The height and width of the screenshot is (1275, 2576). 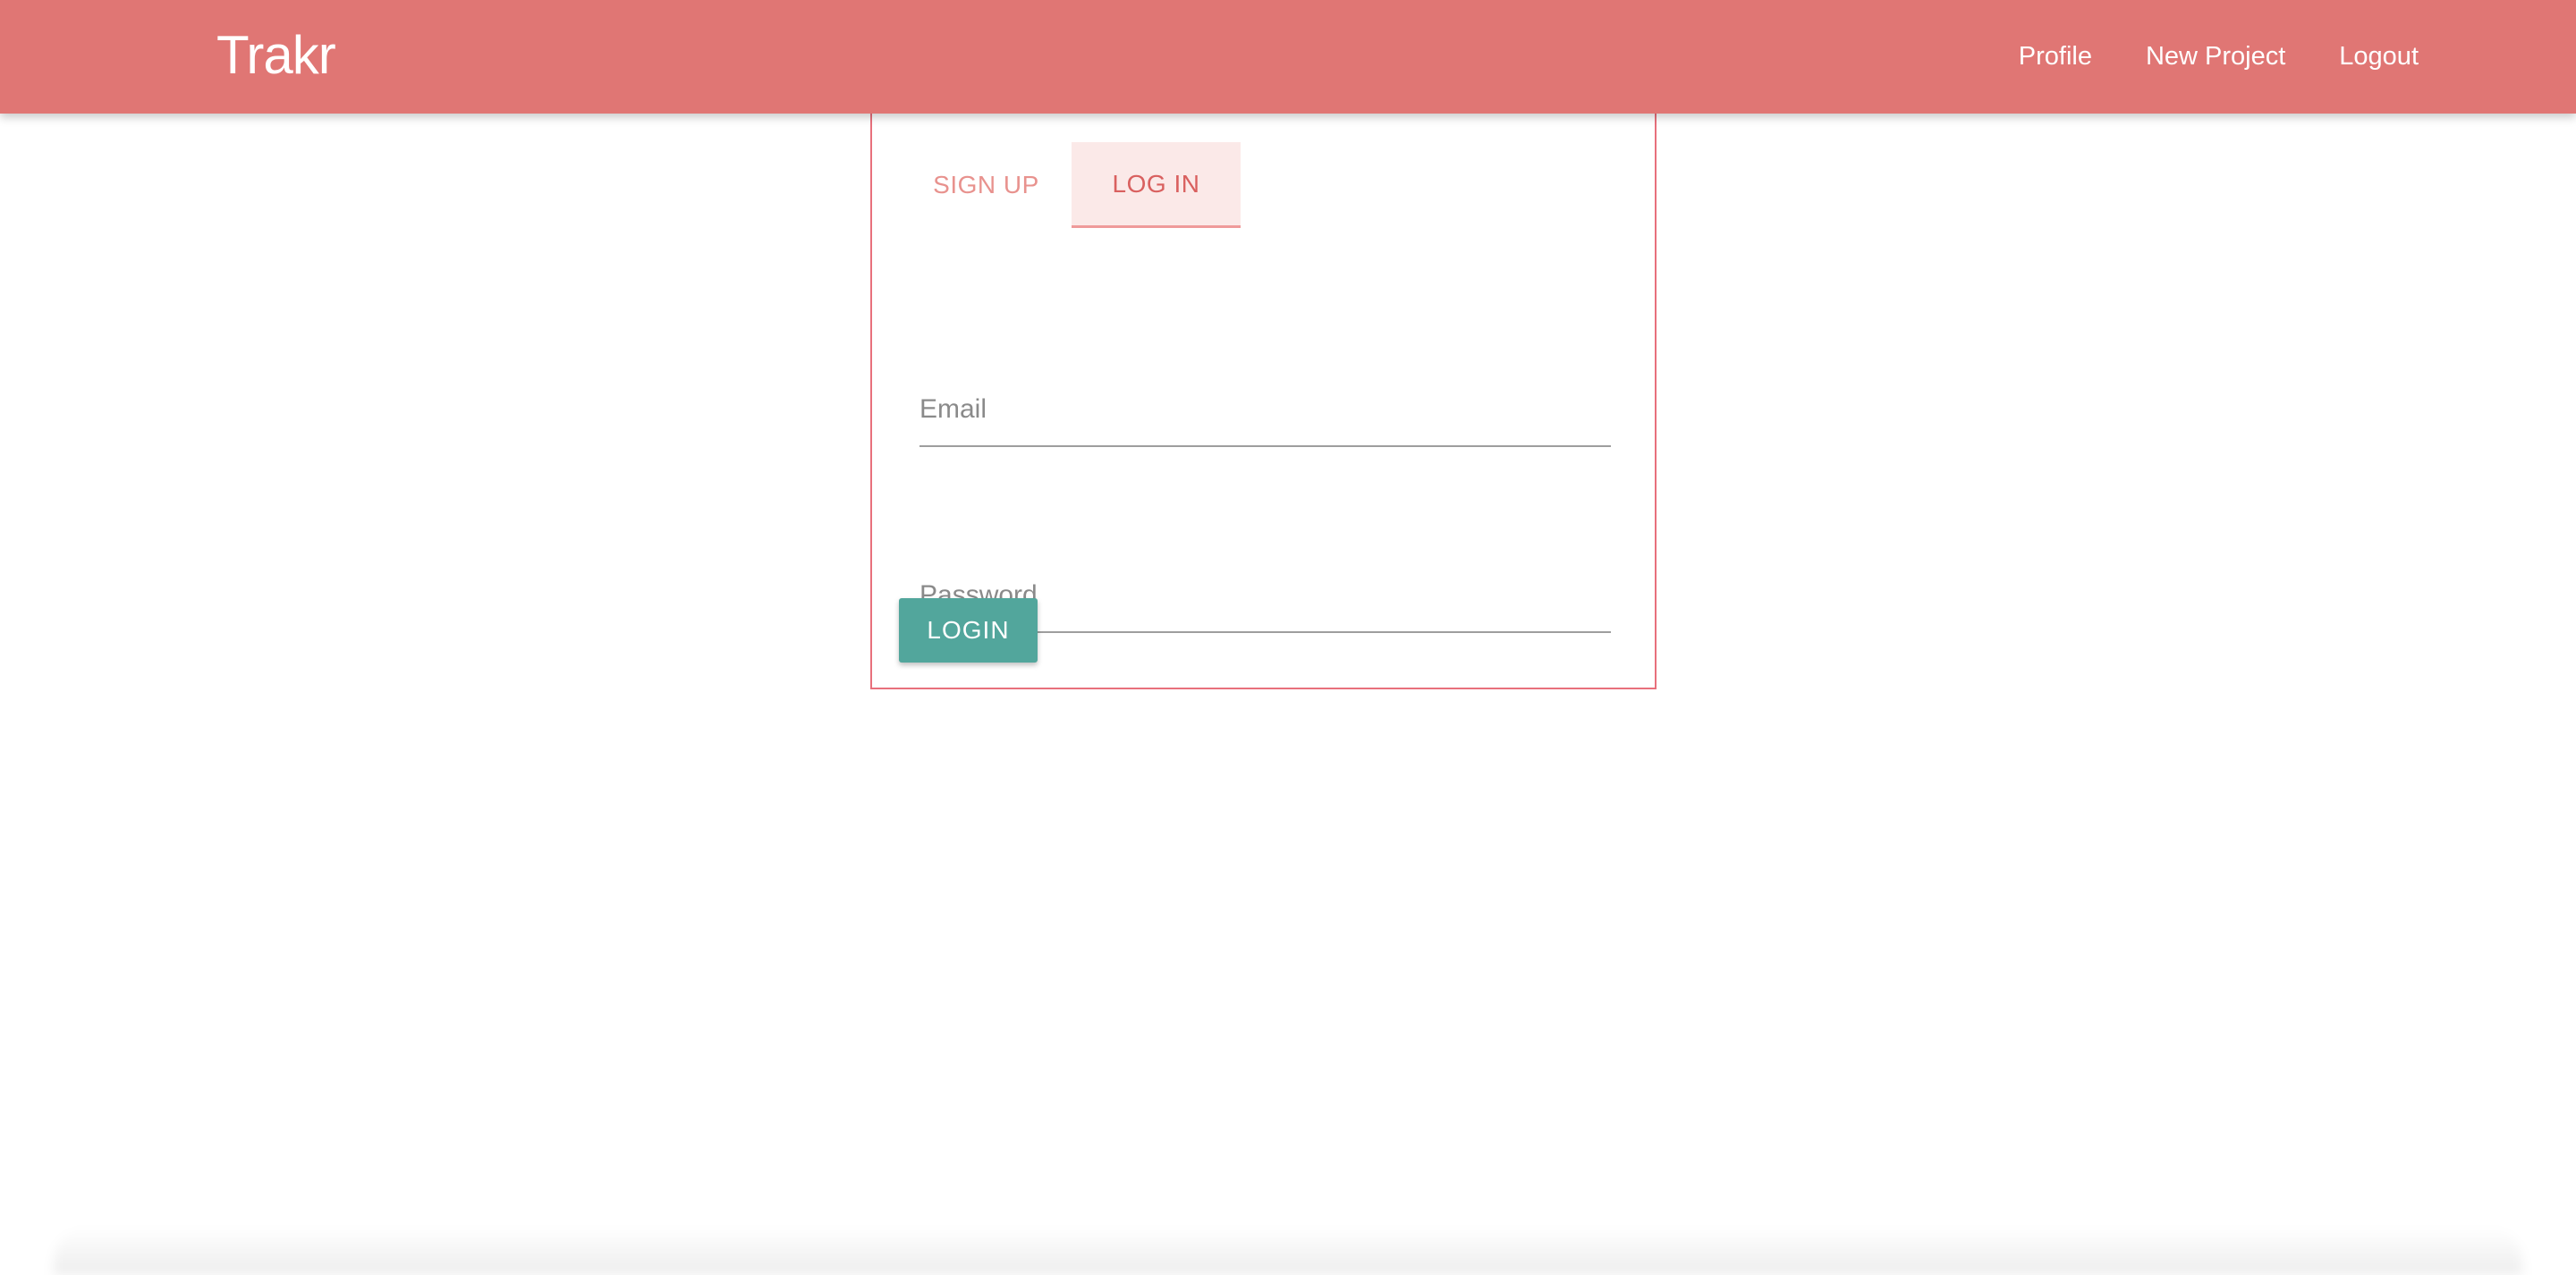 What do you see at coordinates (968, 630) in the screenshot?
I see `login-button: LOGIN` at bounding box center [968, 630].